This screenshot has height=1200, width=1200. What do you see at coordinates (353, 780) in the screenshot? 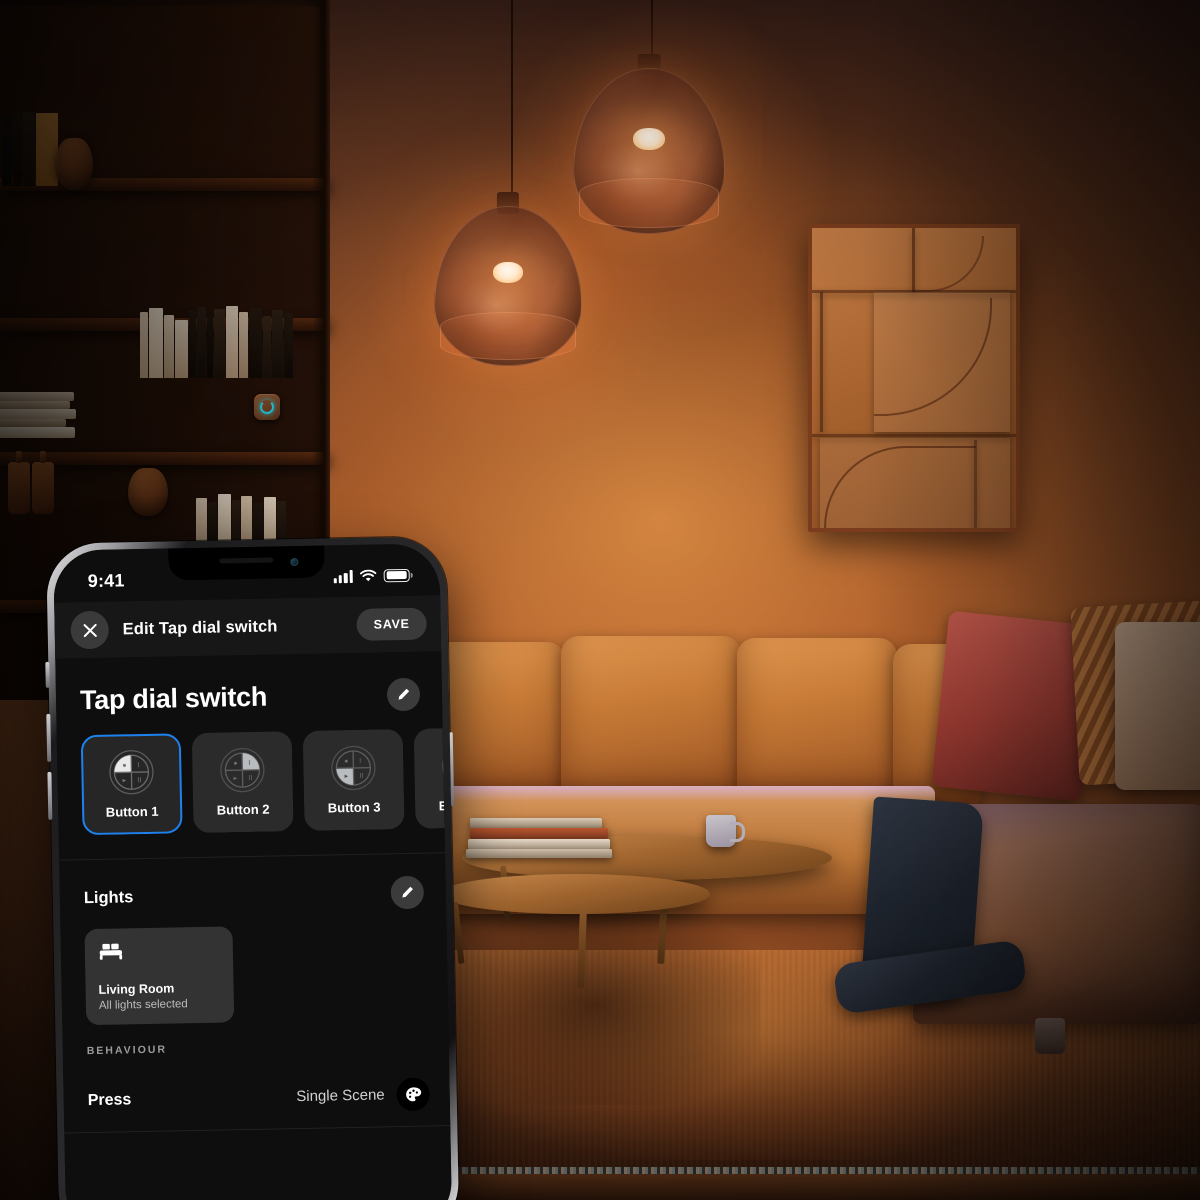
I see `button-card-3: ● I ▸ II Button 3` at bounding box center [353, 780].